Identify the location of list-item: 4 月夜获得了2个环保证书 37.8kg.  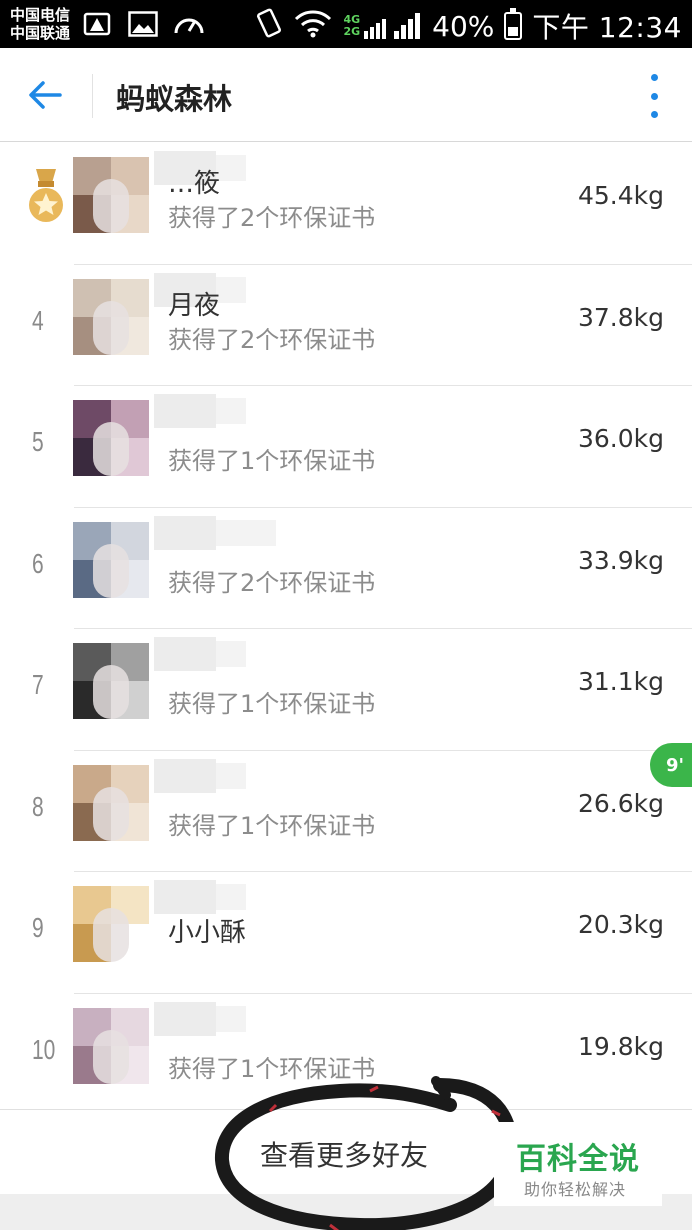
(346, 325).